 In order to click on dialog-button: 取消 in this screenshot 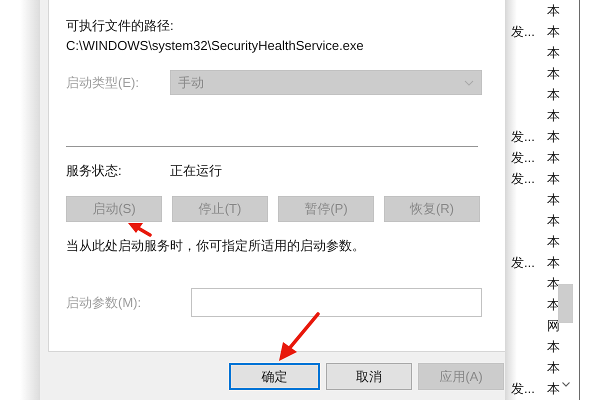, I will do `click(369, 376)`.